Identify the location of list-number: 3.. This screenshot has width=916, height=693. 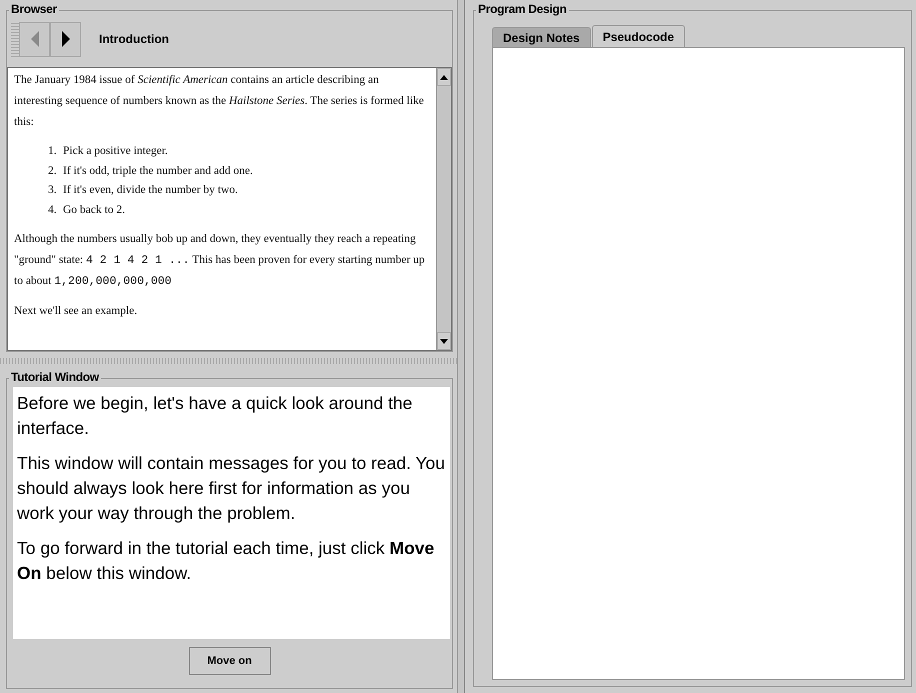
(53, 190).